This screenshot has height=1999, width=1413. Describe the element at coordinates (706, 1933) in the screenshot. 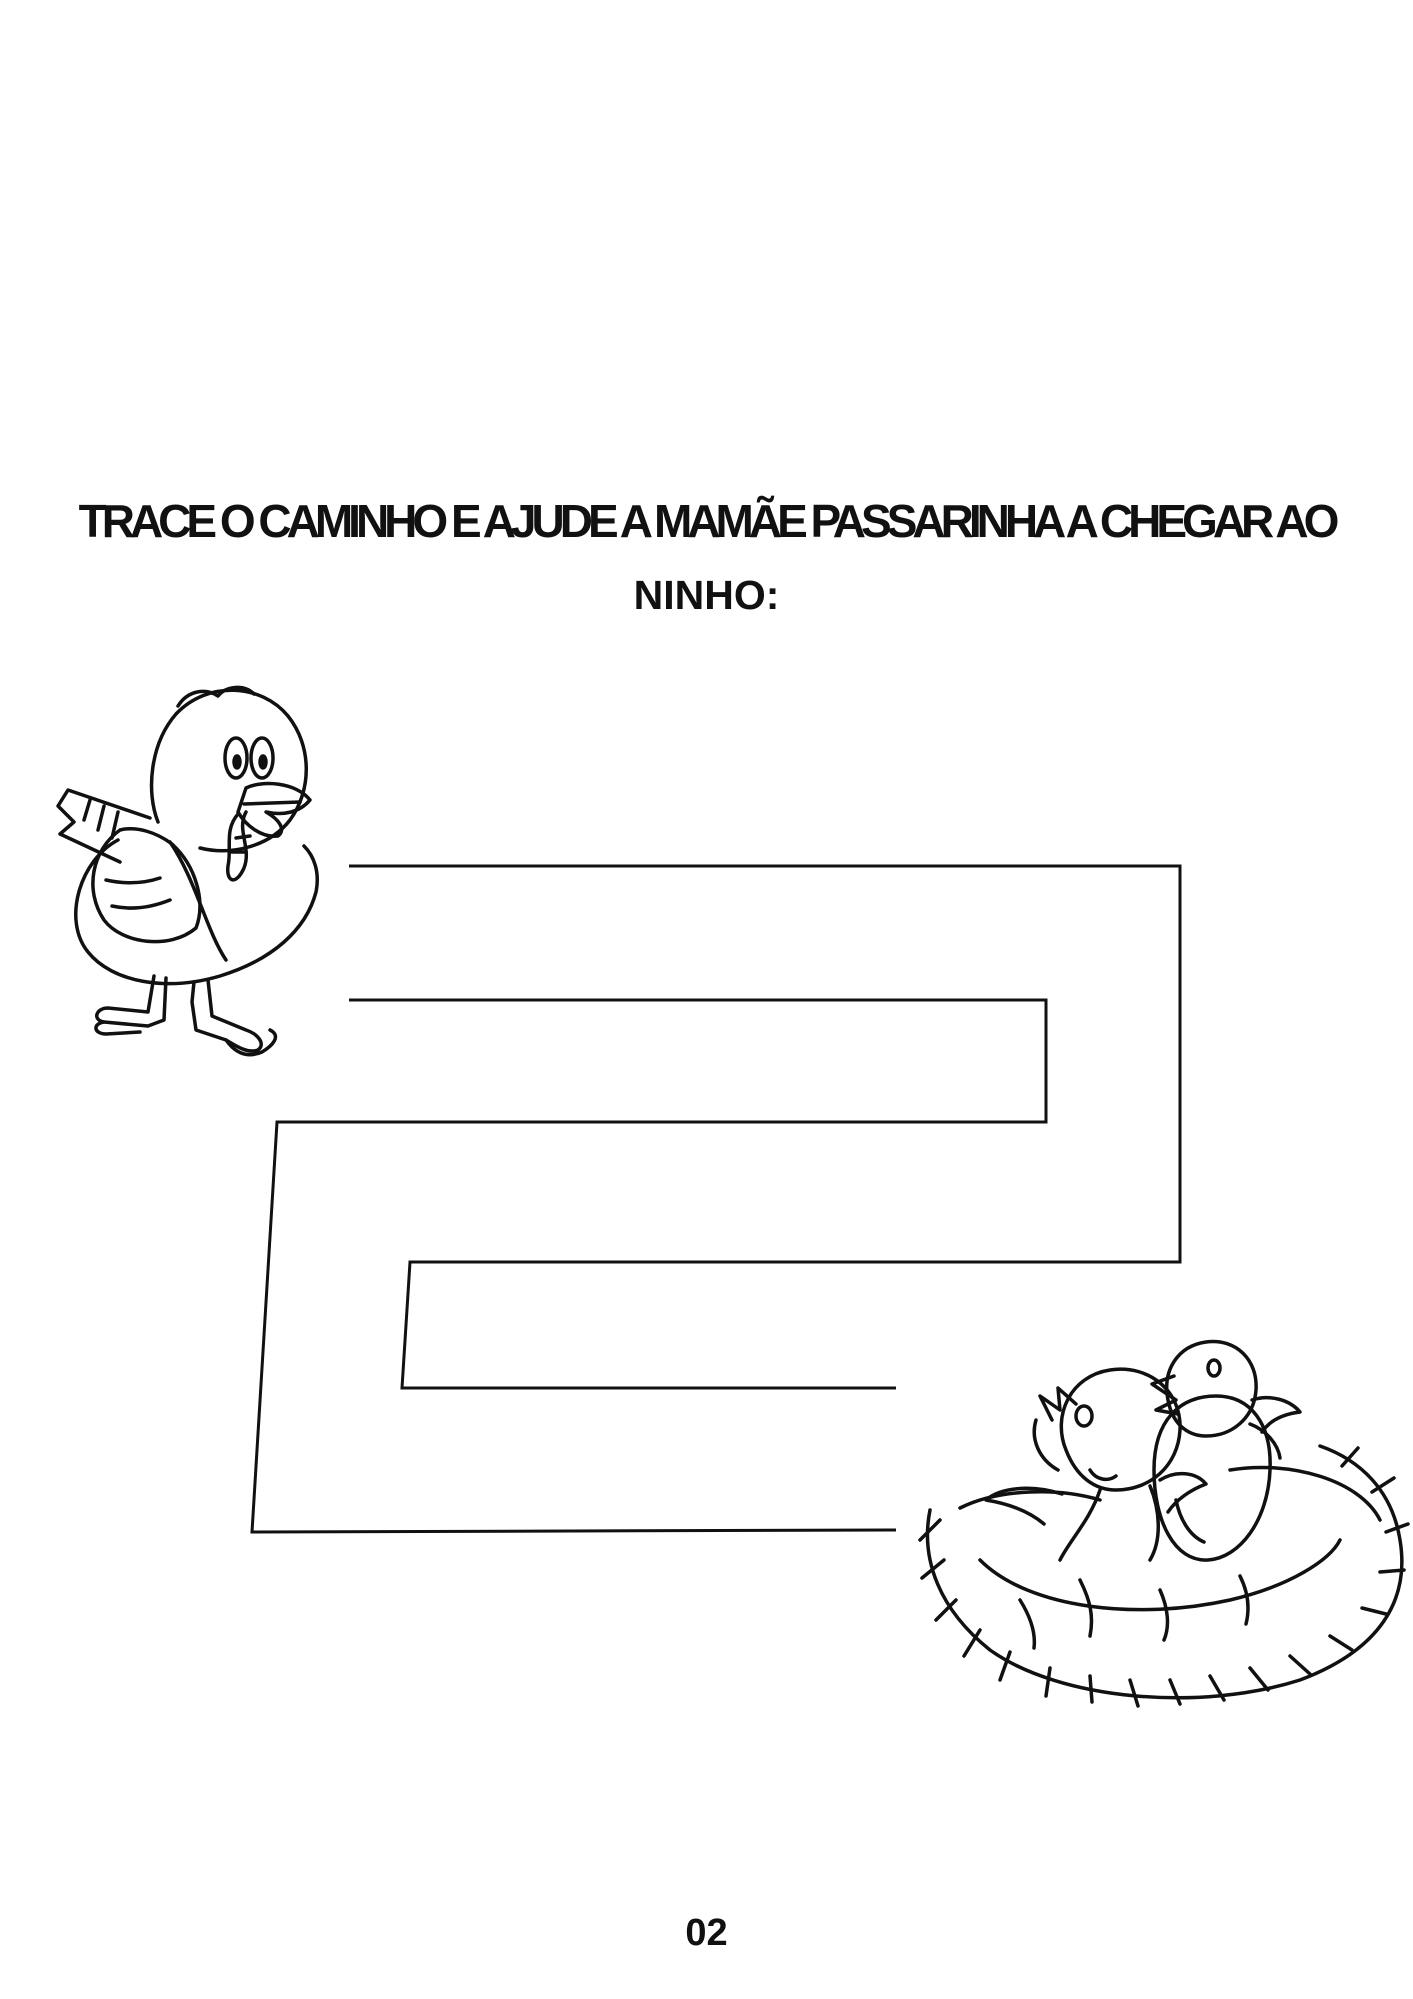

I see `page-number: 02` at that location.